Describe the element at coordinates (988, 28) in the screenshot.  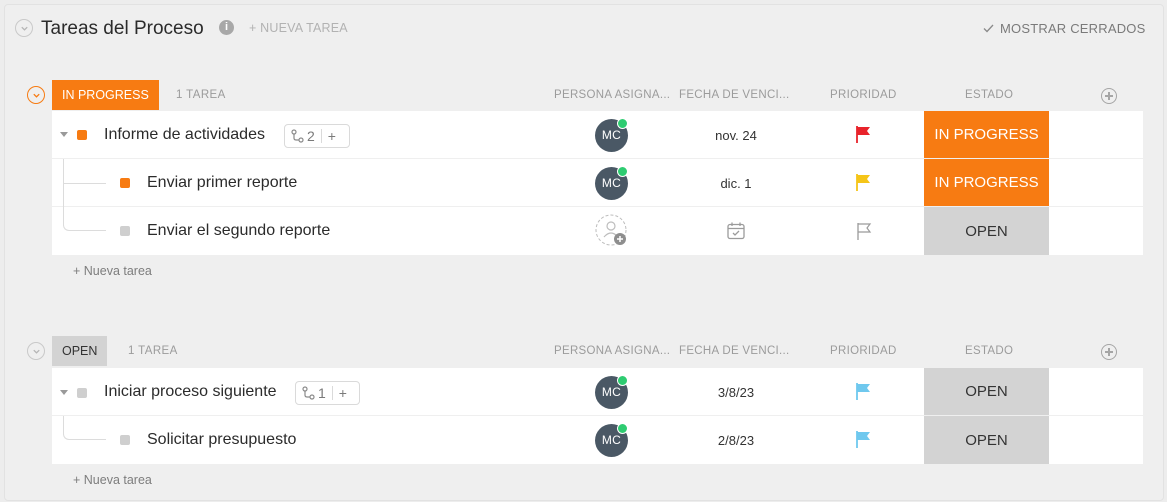
I see `check-icon` at that location.